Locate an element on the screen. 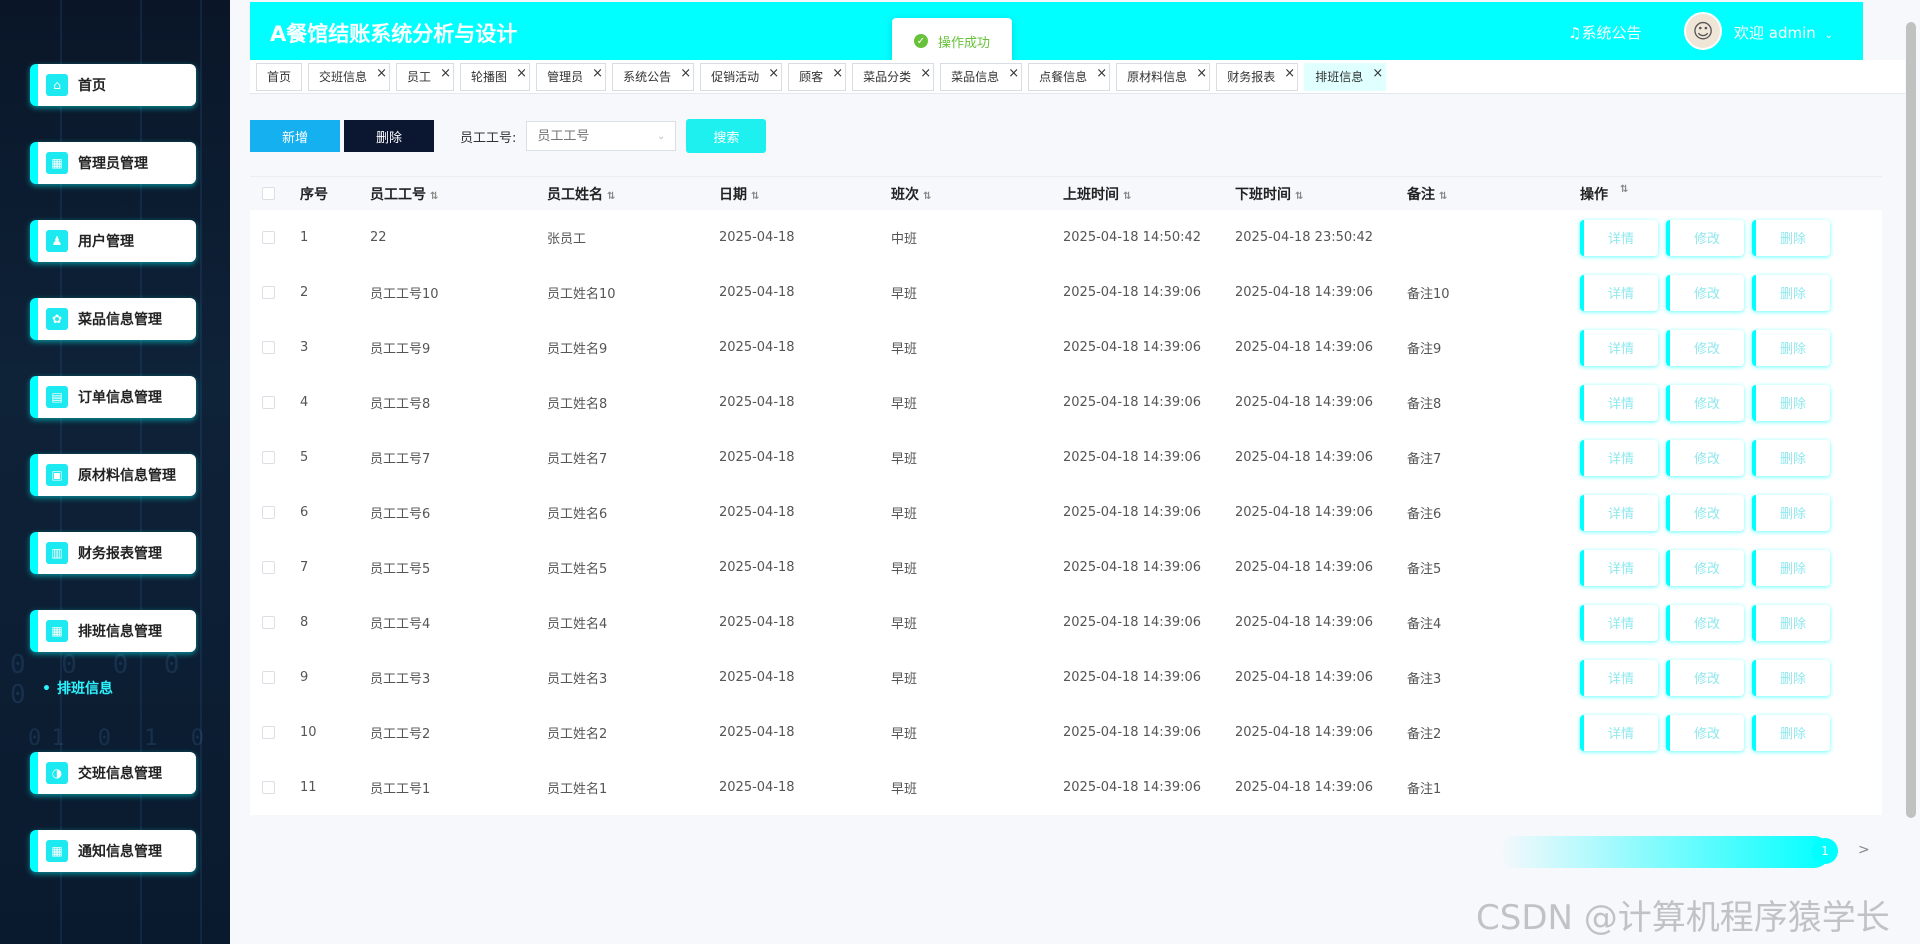 The width and height of the screenshot is (1920, 944). employee-id-select: ⌄ is located at coordinates (601, 136).